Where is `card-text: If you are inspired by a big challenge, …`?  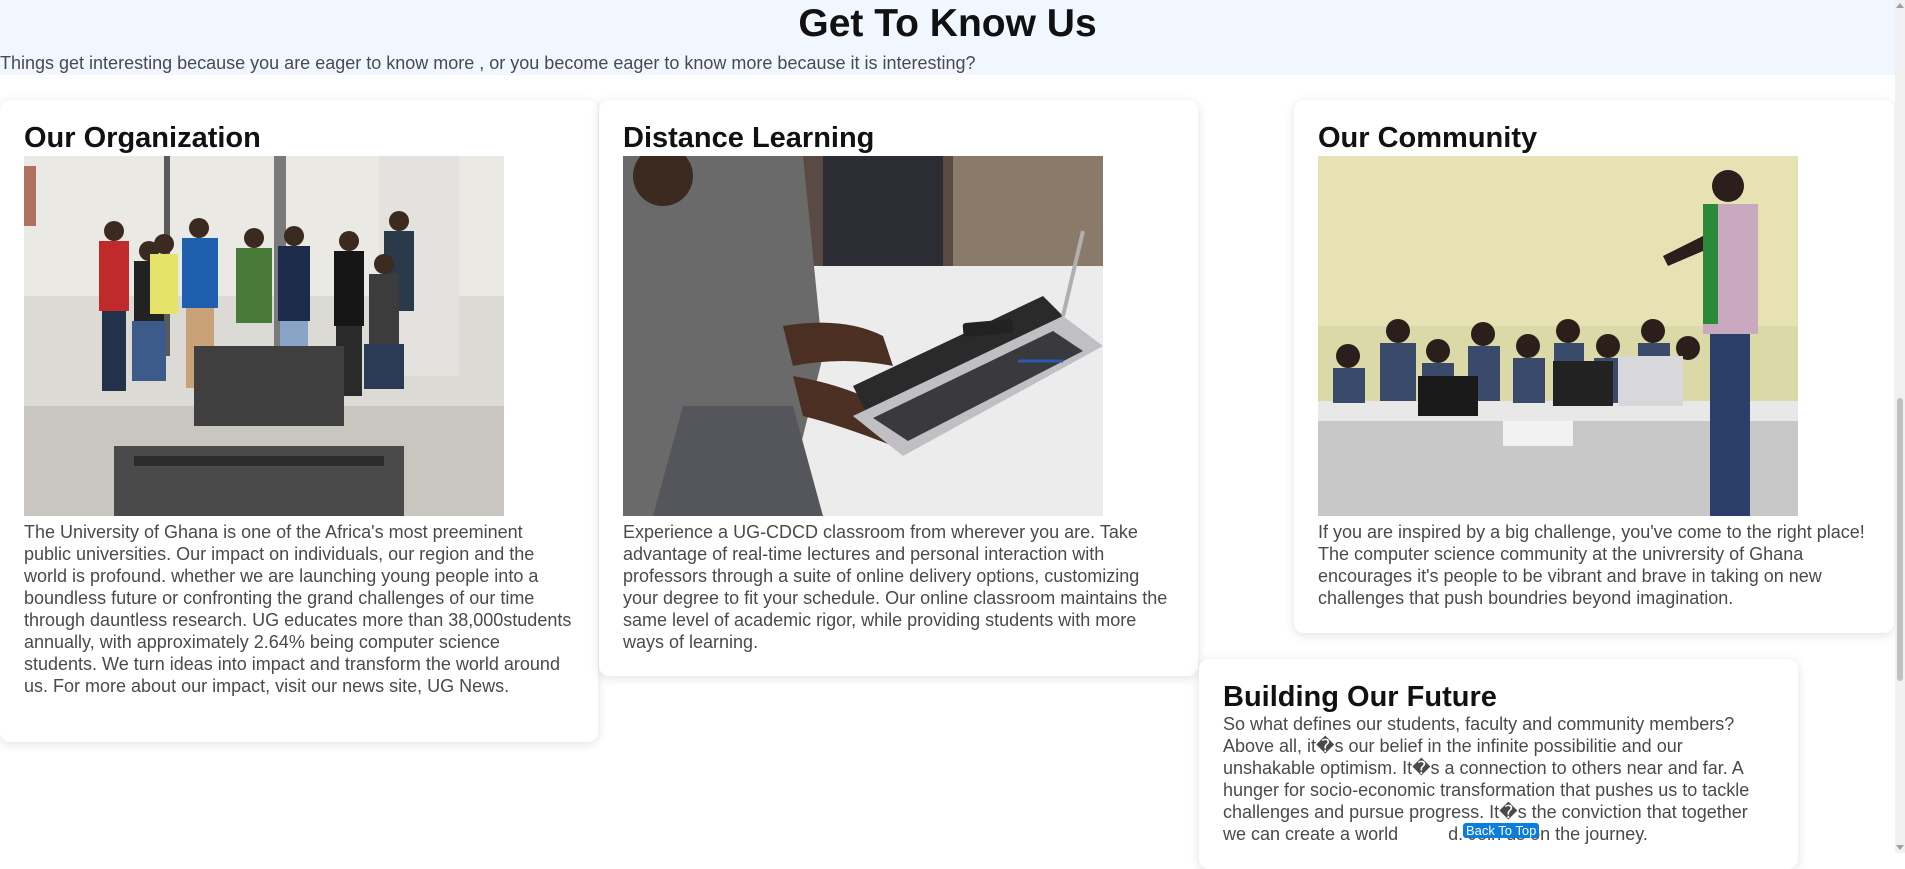
card-text: If you are inspired by a big challenge, … is located at coordinates (1591, 565).